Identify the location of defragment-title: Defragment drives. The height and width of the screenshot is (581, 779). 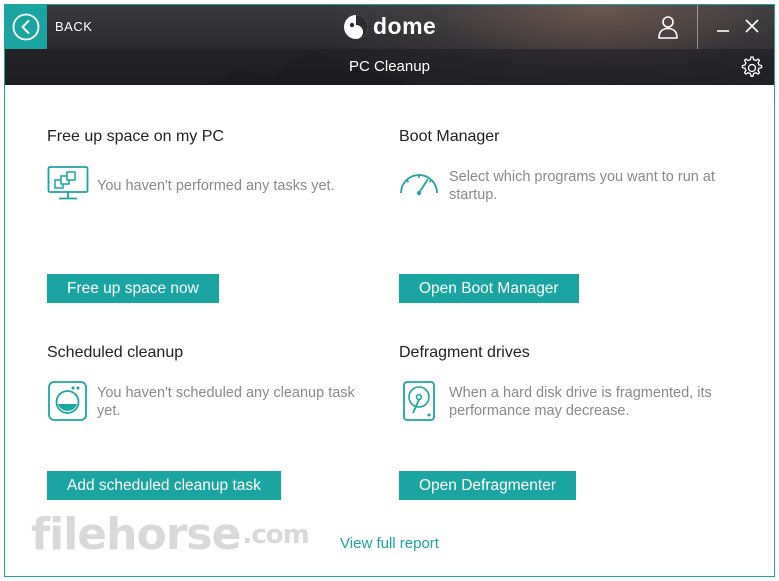
(464, 352).